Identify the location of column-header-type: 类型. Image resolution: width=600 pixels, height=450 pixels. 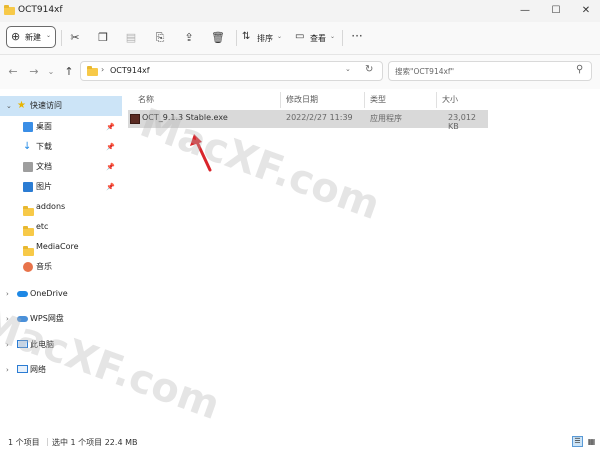
(378, 99).